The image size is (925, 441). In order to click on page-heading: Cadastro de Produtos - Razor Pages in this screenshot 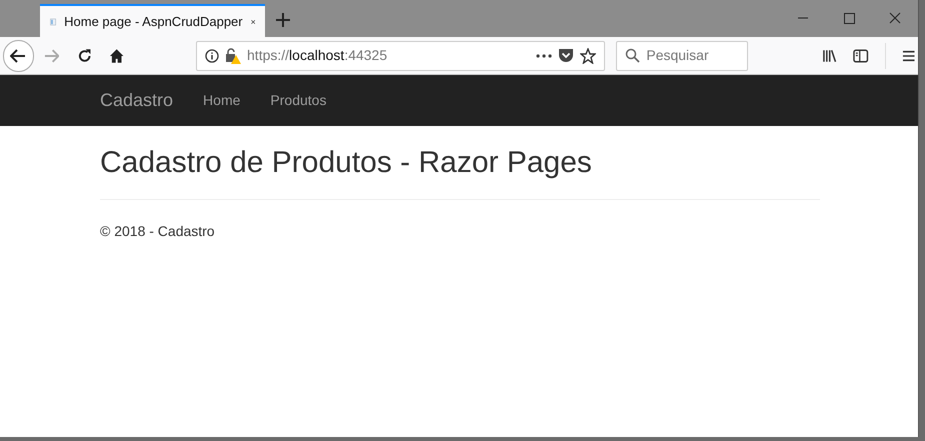, I will do `click(346, 162)`.